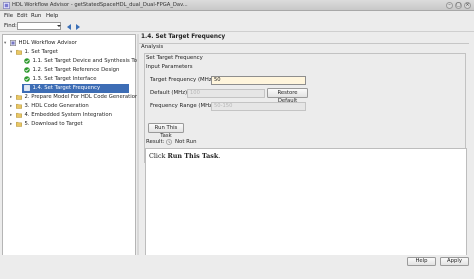 This screenshot has width=474, height=279. I want to click on target-frequency-field: 50, so click(258, 80).